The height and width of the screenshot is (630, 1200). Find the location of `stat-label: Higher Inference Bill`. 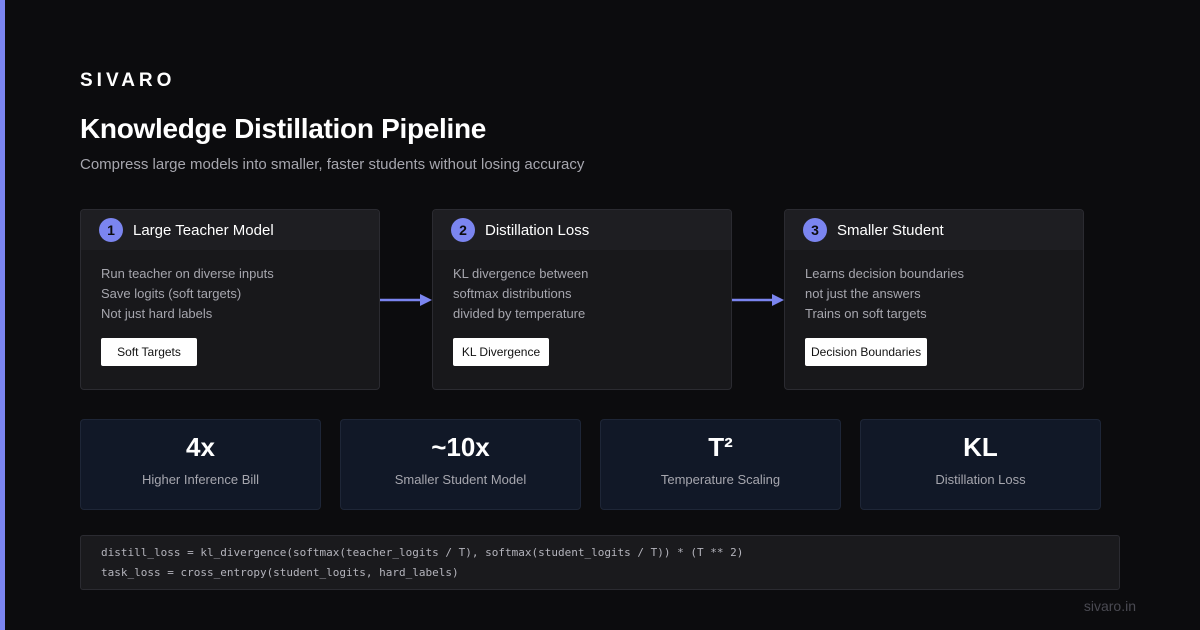

stat-label: Higher Inference Bill is located at coordinates (200, 479).